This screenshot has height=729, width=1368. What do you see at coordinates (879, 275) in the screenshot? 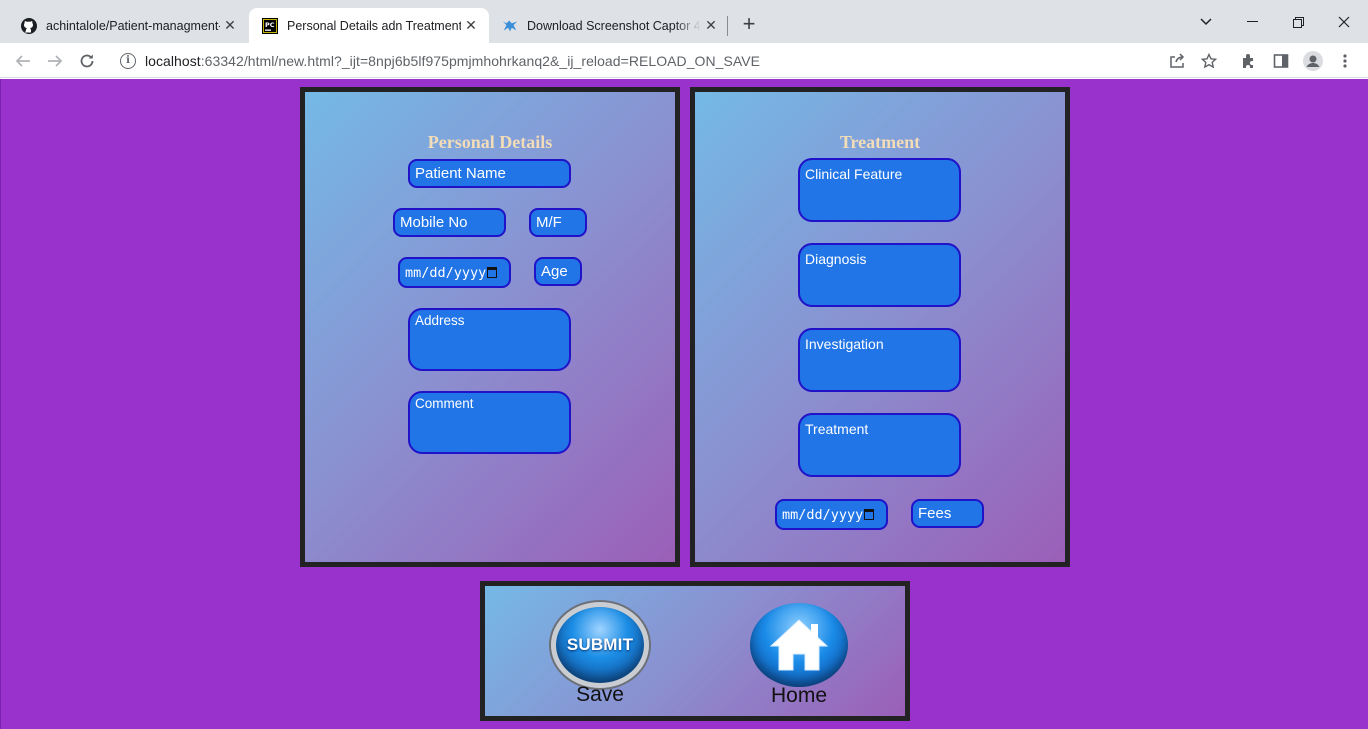
I see `diagnosis-textarea` at bounding box center [879, 275].